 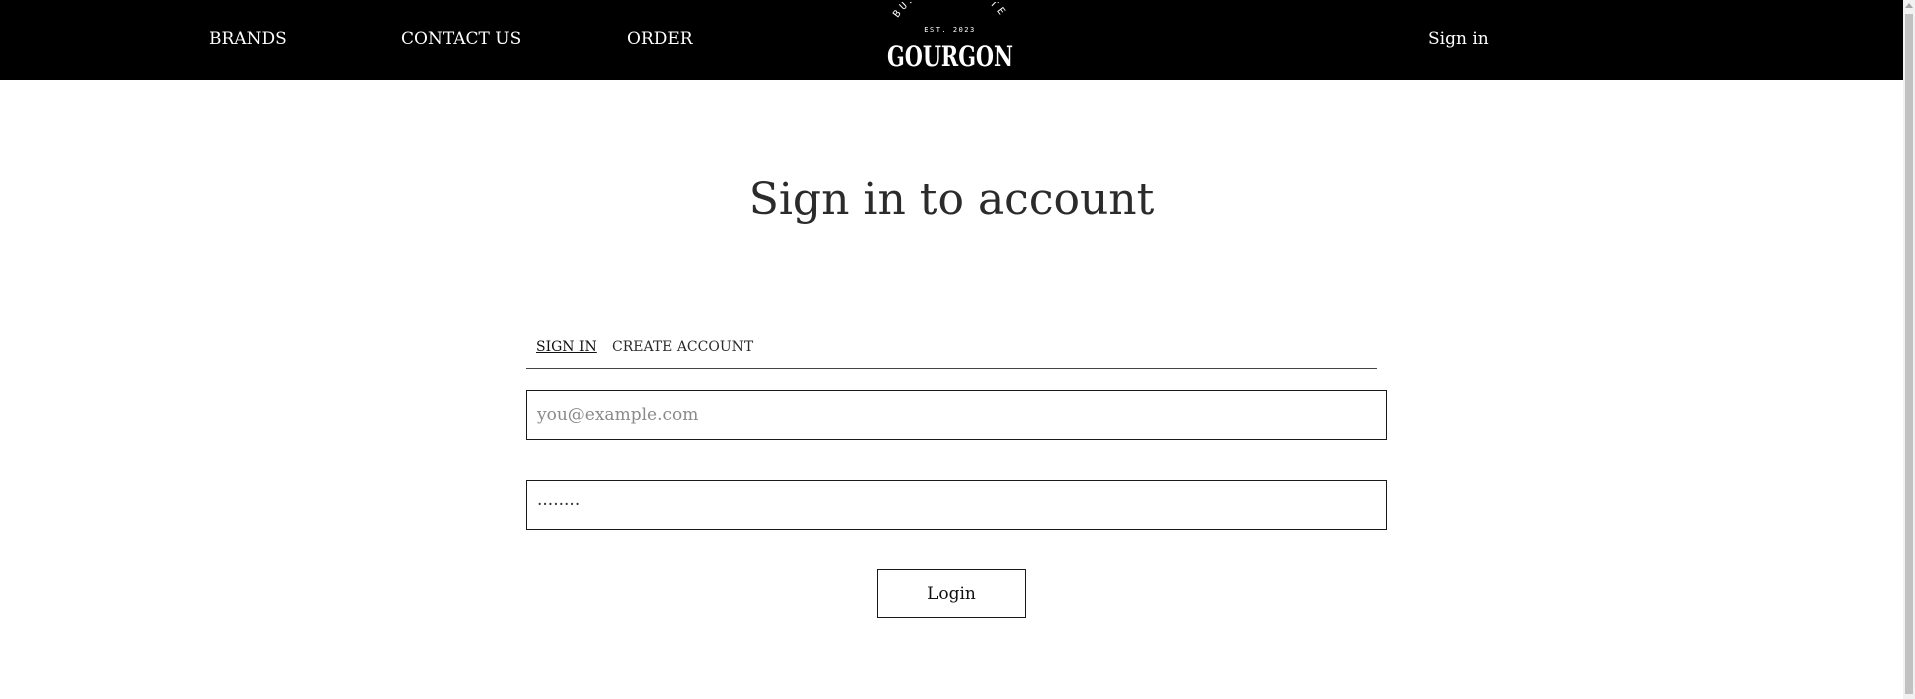 I want to click on nav-link-contact-us: CONTACT US, so click(x=461, y=39).